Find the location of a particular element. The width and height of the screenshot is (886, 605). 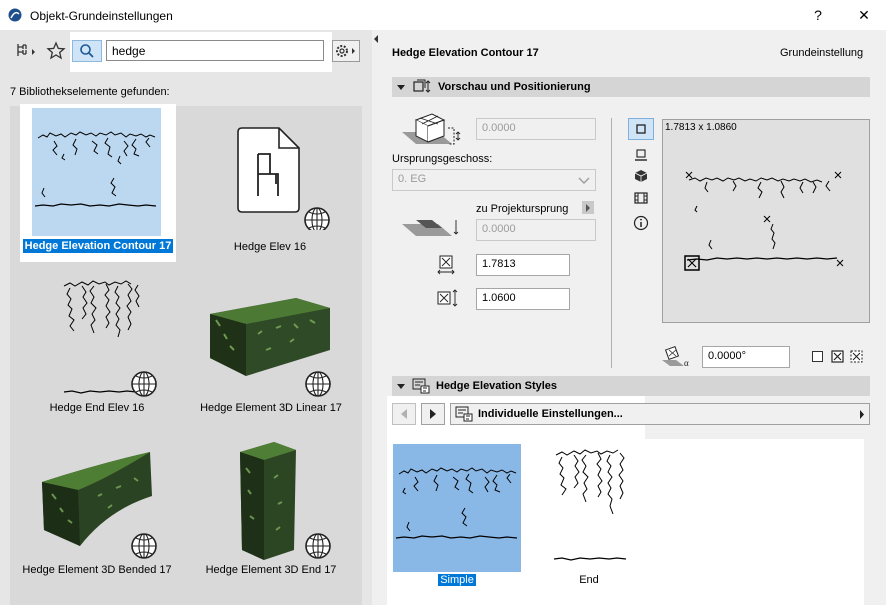

section-view-icon is located at coordinates (641, 155).